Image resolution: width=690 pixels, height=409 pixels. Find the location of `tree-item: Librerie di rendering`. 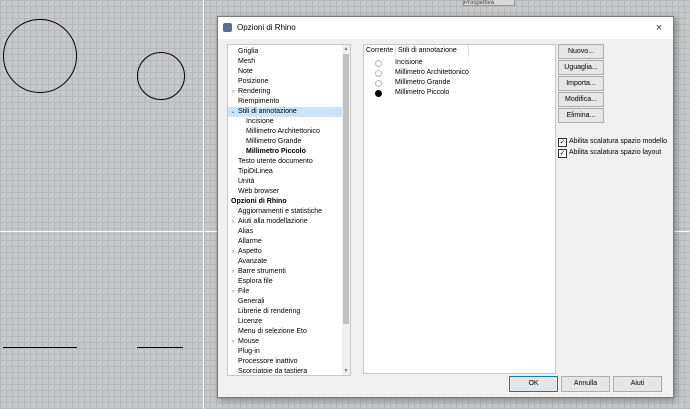

tree-item: Librerie di rendering is located at coordinates (285, 312).